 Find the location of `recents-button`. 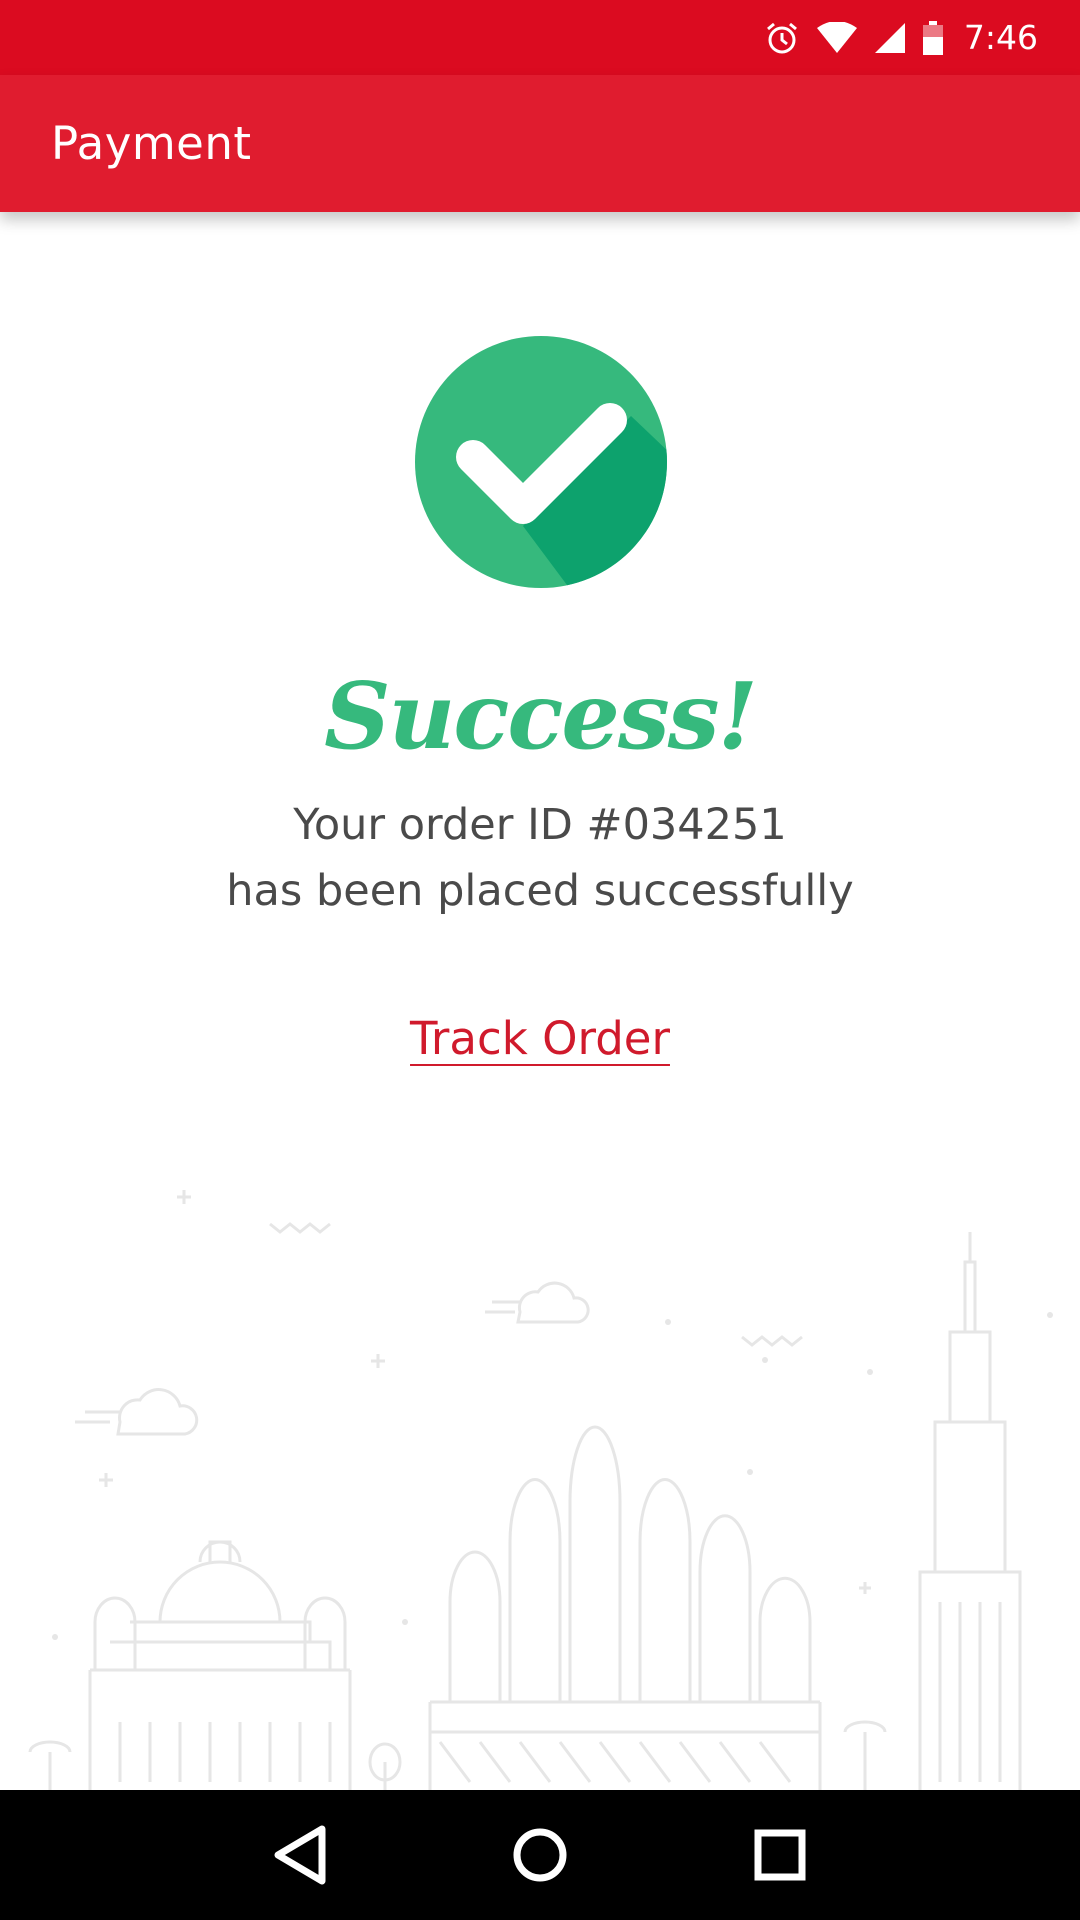

recents-button is located at coordinates (780, 1855).